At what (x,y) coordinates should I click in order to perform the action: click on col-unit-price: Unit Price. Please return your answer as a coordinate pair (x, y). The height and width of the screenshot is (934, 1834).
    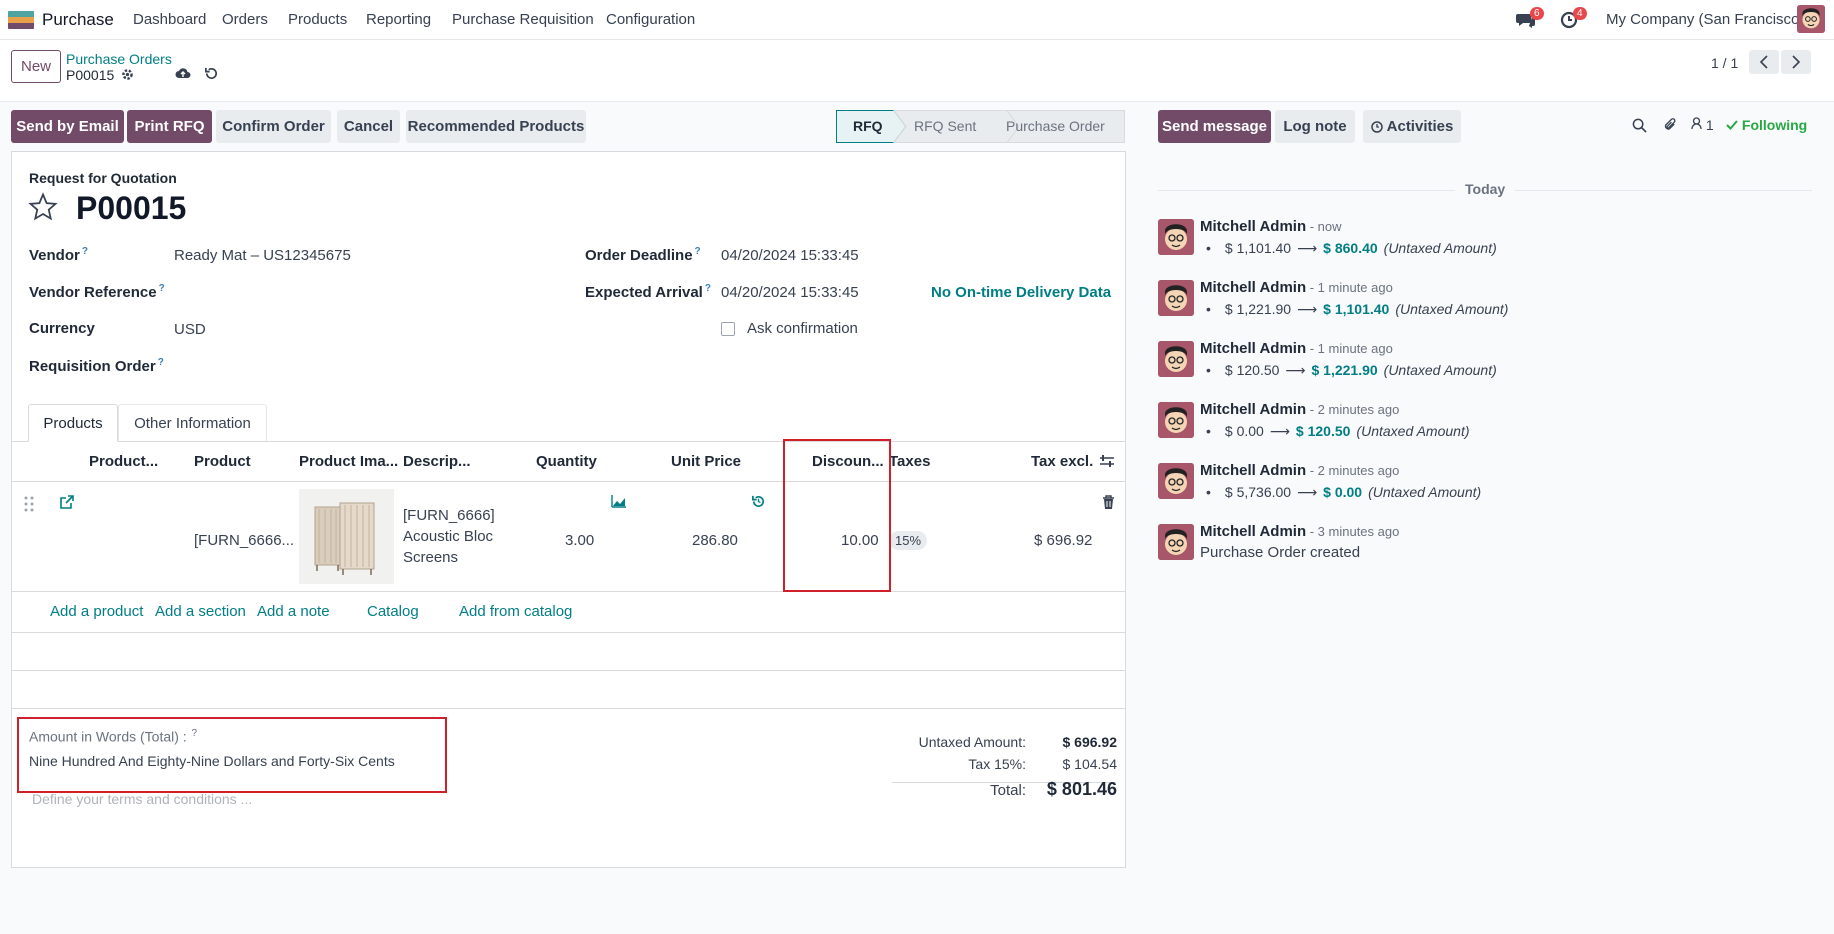
    Looking at the image, I should click on (706, 461).